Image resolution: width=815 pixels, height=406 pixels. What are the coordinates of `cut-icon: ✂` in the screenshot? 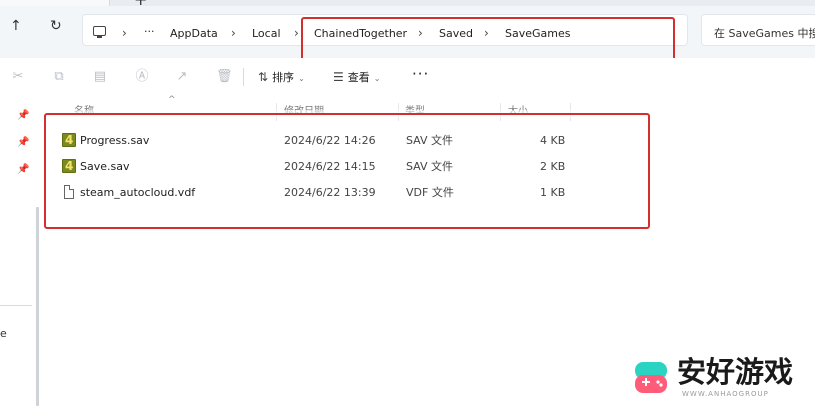 It's located at (18, 77).